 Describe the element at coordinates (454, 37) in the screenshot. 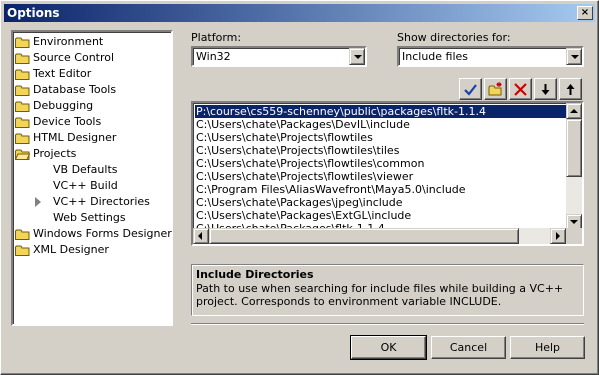

I see `show-directories-label: Show directories for:` at that location.